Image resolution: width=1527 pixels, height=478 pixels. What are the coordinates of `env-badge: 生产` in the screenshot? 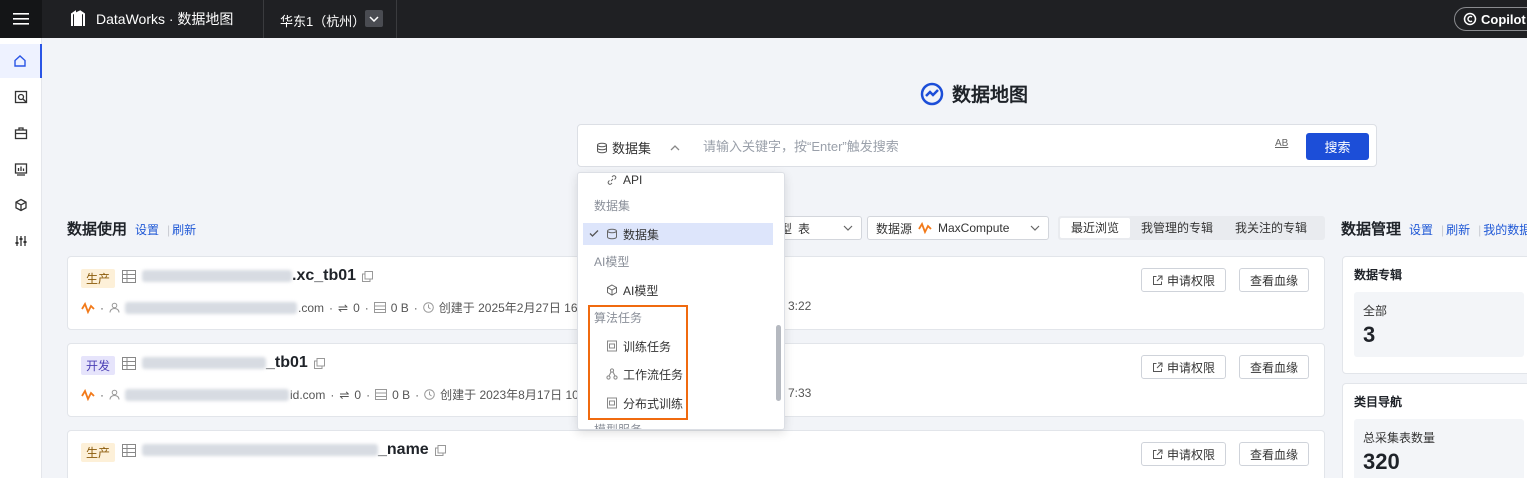 It's located at (98, 278).